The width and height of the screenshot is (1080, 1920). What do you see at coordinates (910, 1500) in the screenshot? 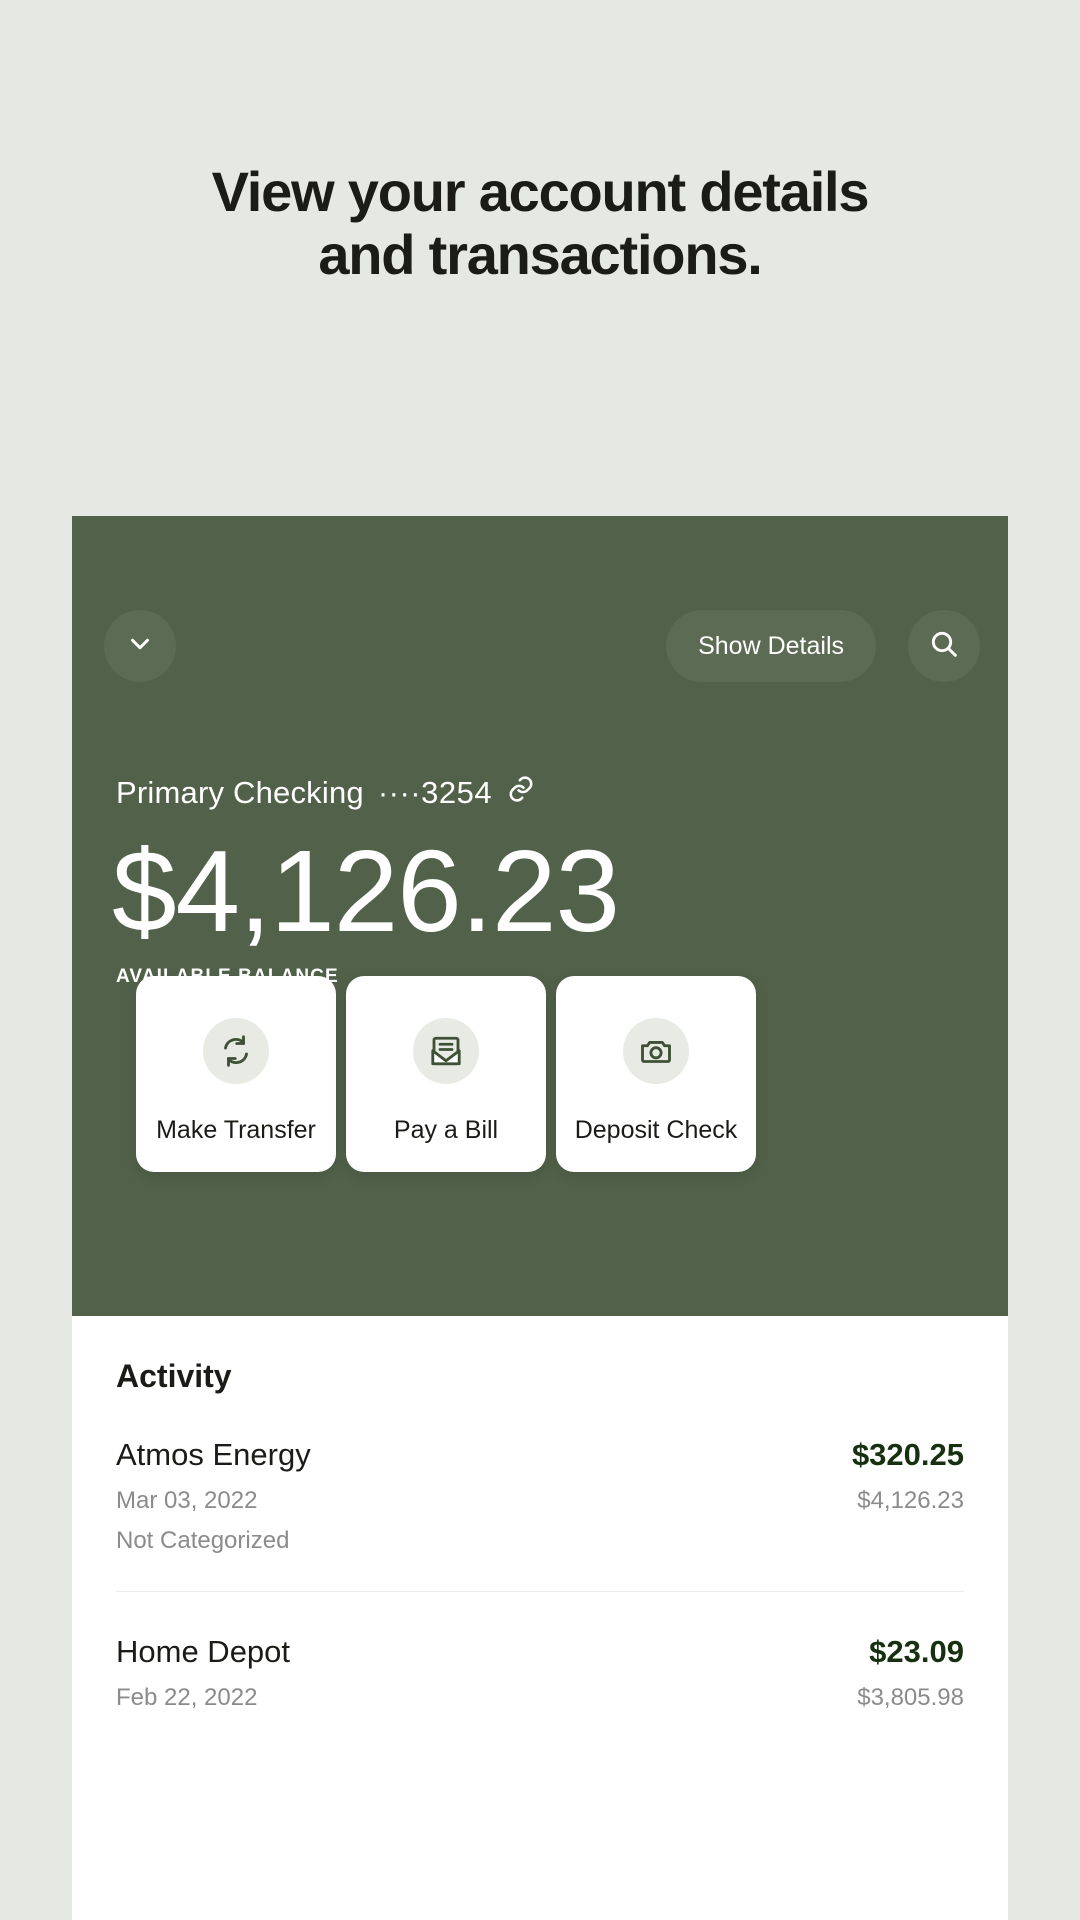
I see `transaction-running-balance: $4,126.23` at bounding box center [910, 1500].